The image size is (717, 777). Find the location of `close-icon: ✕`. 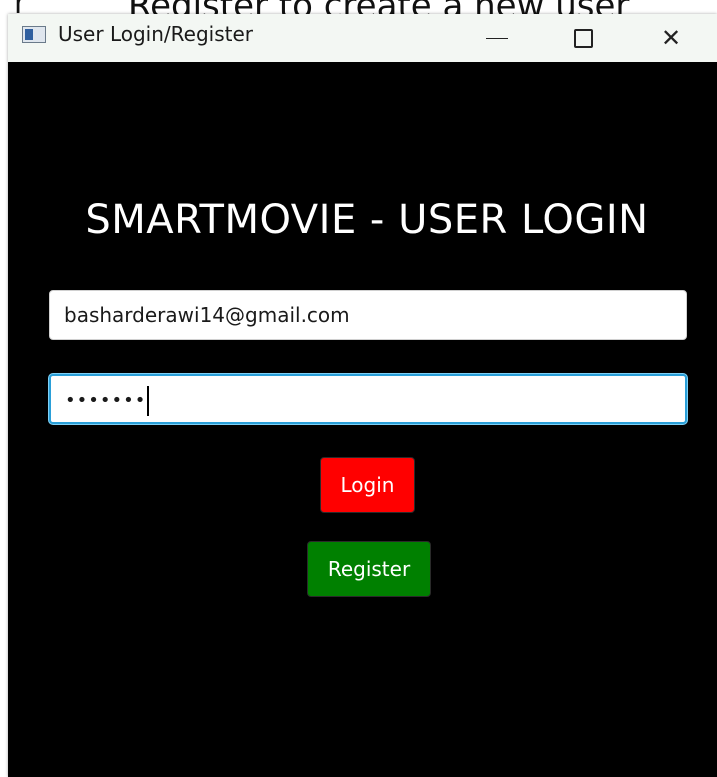

close-icon: ✕ is located at coordinates (671, 38).